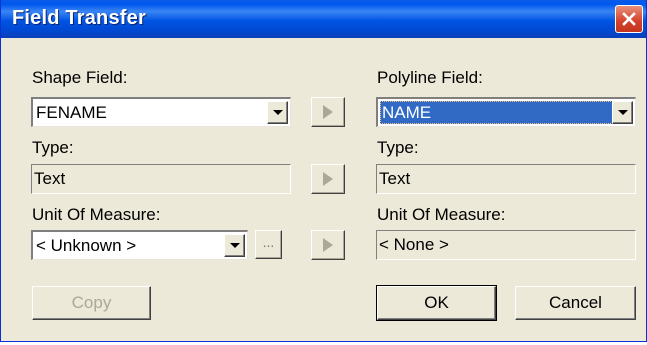 The image size is (647, 345). What do you see at coordinates (395, 178) in the screenshot?
I see `polyline-type-value: Text` at bounding box center [395, 178].